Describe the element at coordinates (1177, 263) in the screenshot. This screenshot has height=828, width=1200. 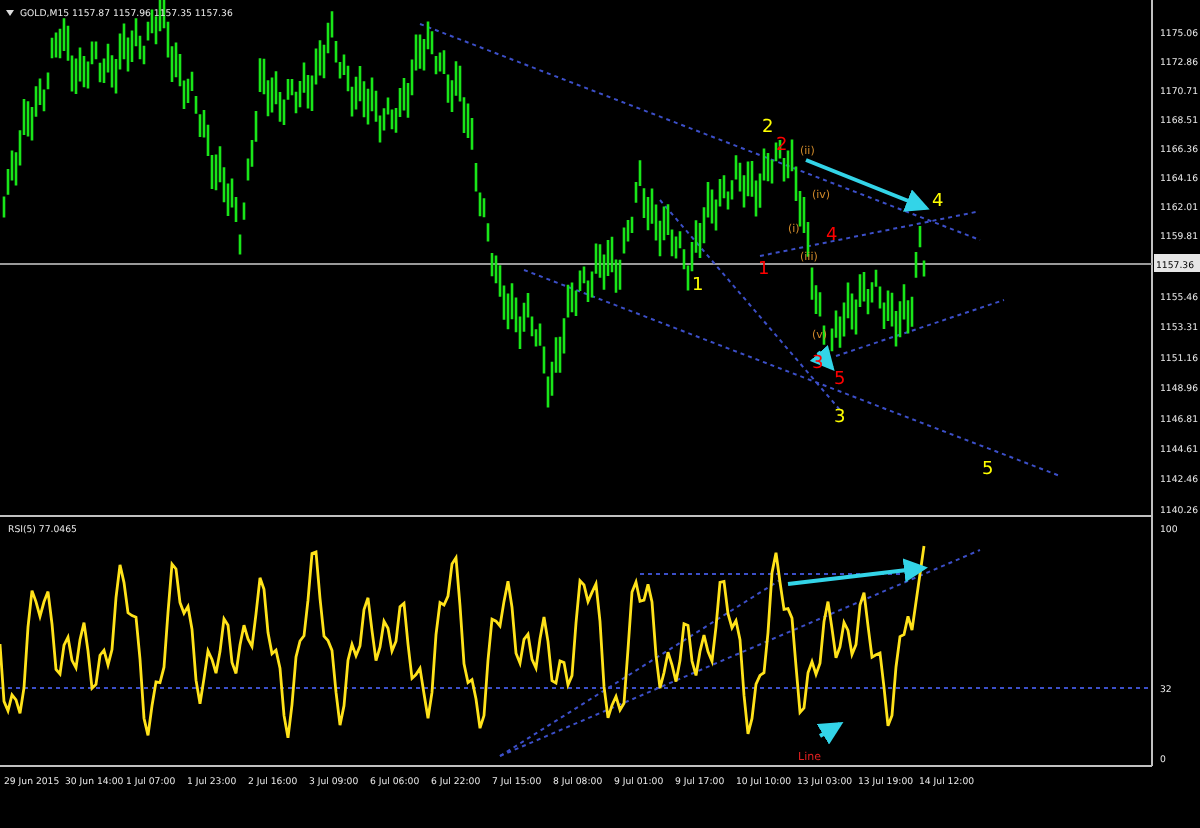
I see `current-price-badge` at that location.